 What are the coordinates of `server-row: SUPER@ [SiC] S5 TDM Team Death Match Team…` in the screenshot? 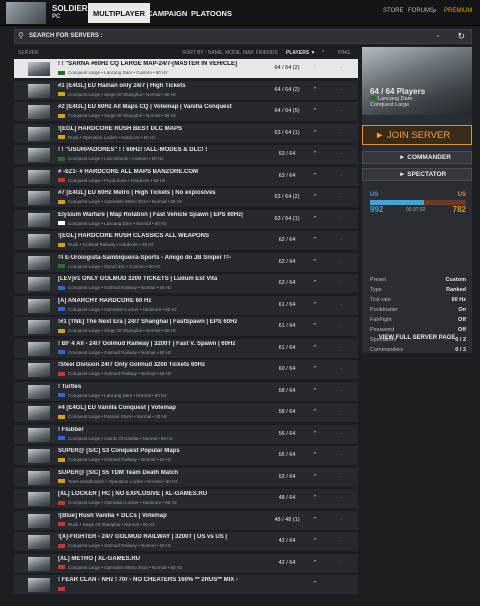 It's located at (186, 477).